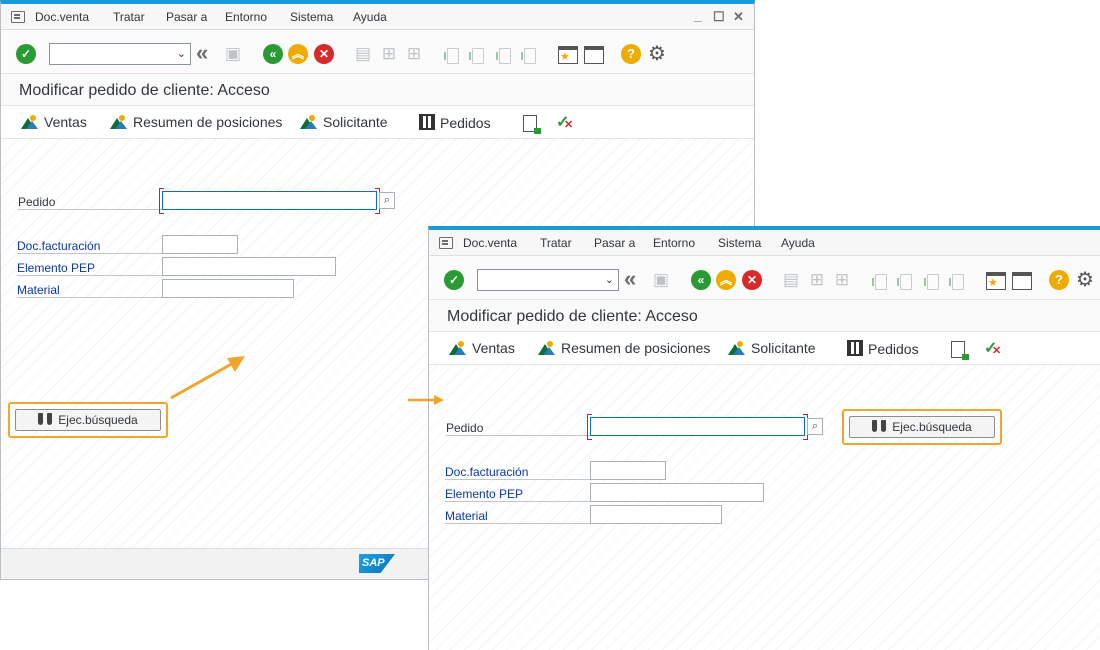 The width and height of the screenshot is (1100, 650). I want to click on close-icon: ✕, so click(738, 17).